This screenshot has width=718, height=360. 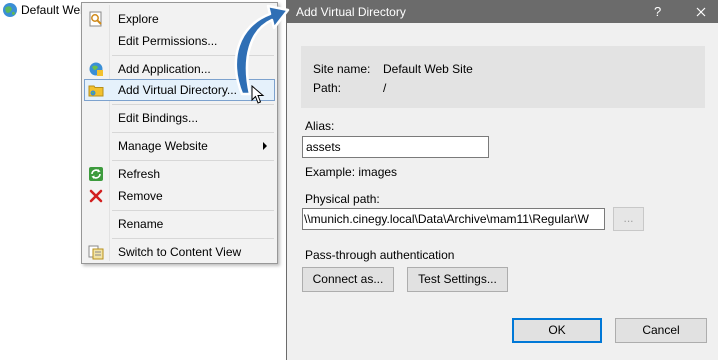 What do you see at coordinates (179, 174) in the screenshot?
I see `menu-item-refresh: Refresh` at bounding box center [179, 174].